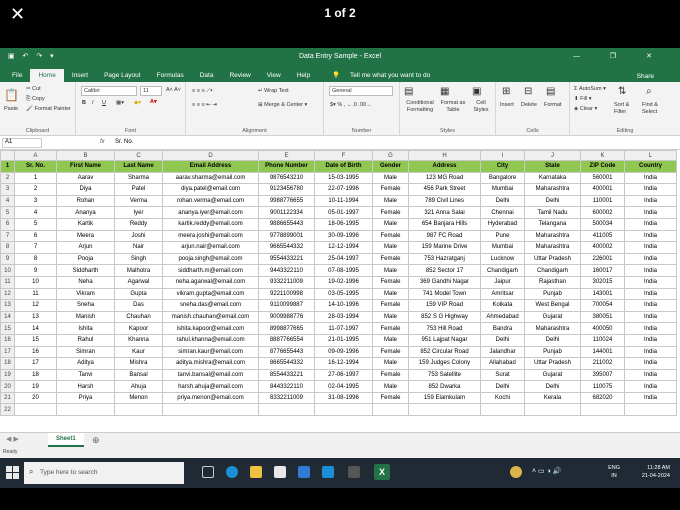  I want to click on cell: Mumbai, so click(502, 247).